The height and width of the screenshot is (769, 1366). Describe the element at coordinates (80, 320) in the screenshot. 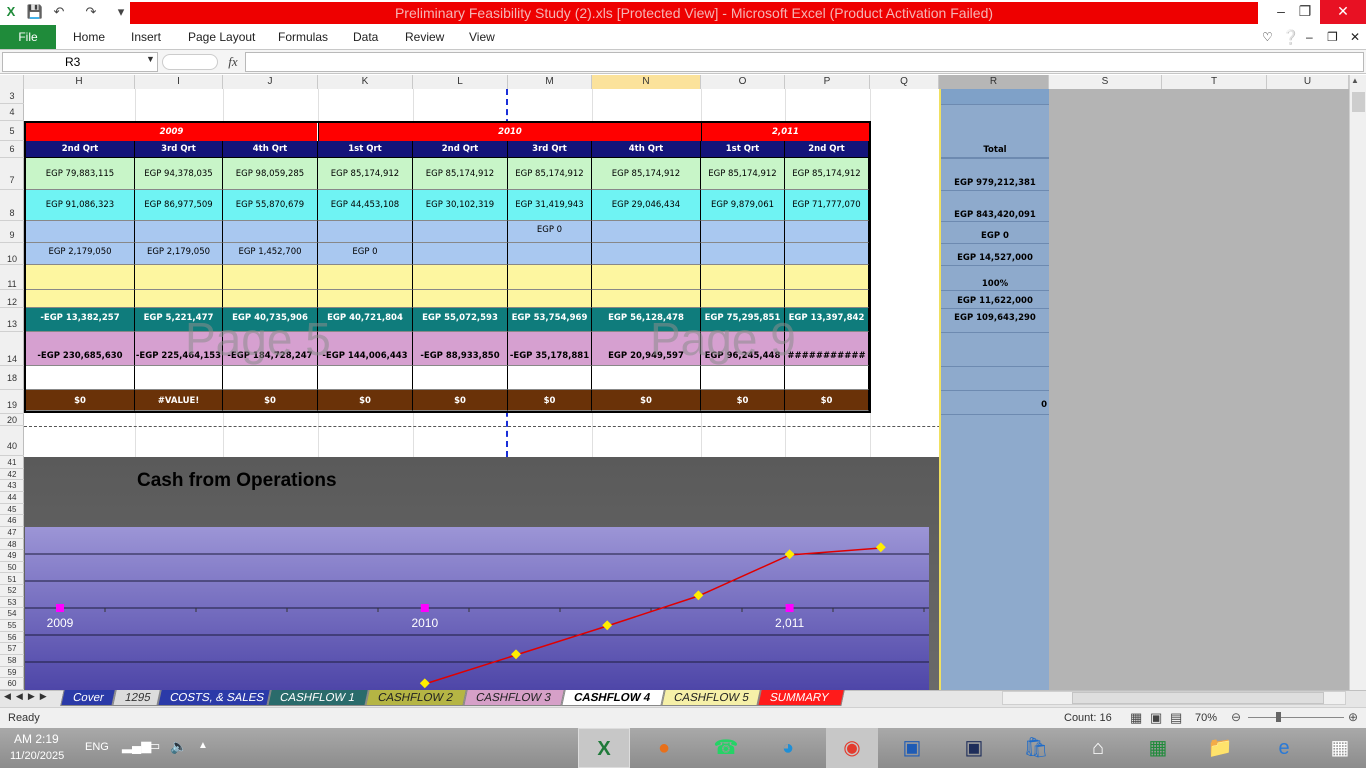

I see `table-cell-row-13: -EGP 13,382,257` at that location.